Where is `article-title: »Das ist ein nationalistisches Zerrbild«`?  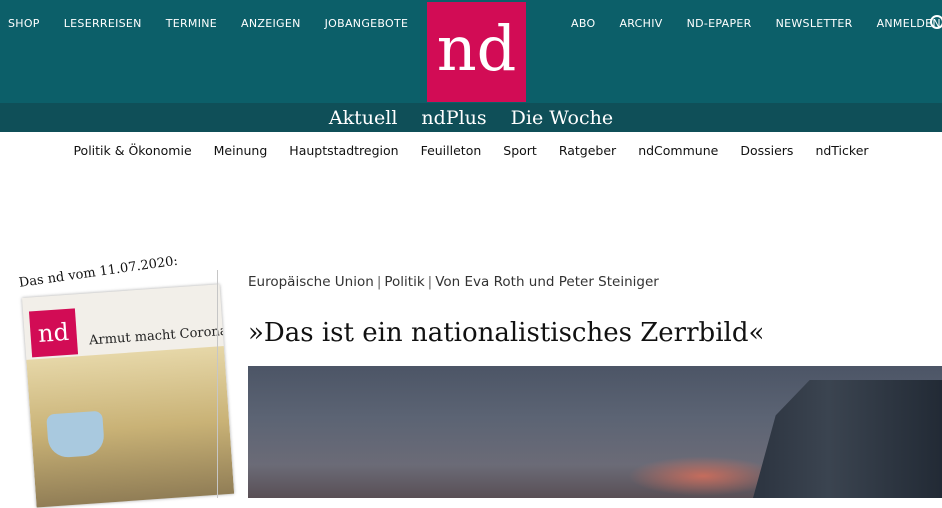
article-title: »Das ist ein nationalistisches Zerrbild« is located at coordinates (506, 333).